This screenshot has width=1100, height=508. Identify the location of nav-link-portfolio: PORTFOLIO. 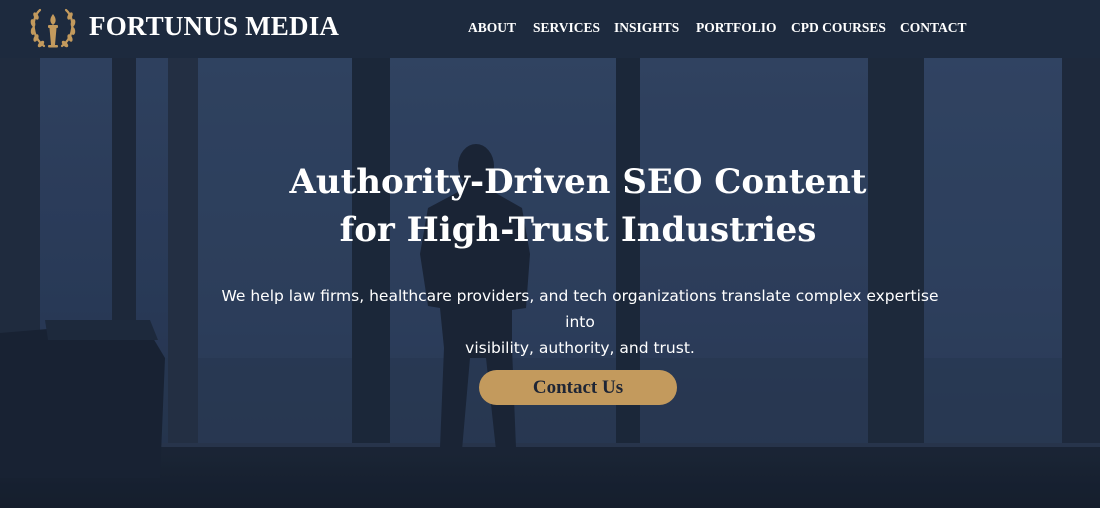
(736, 29).